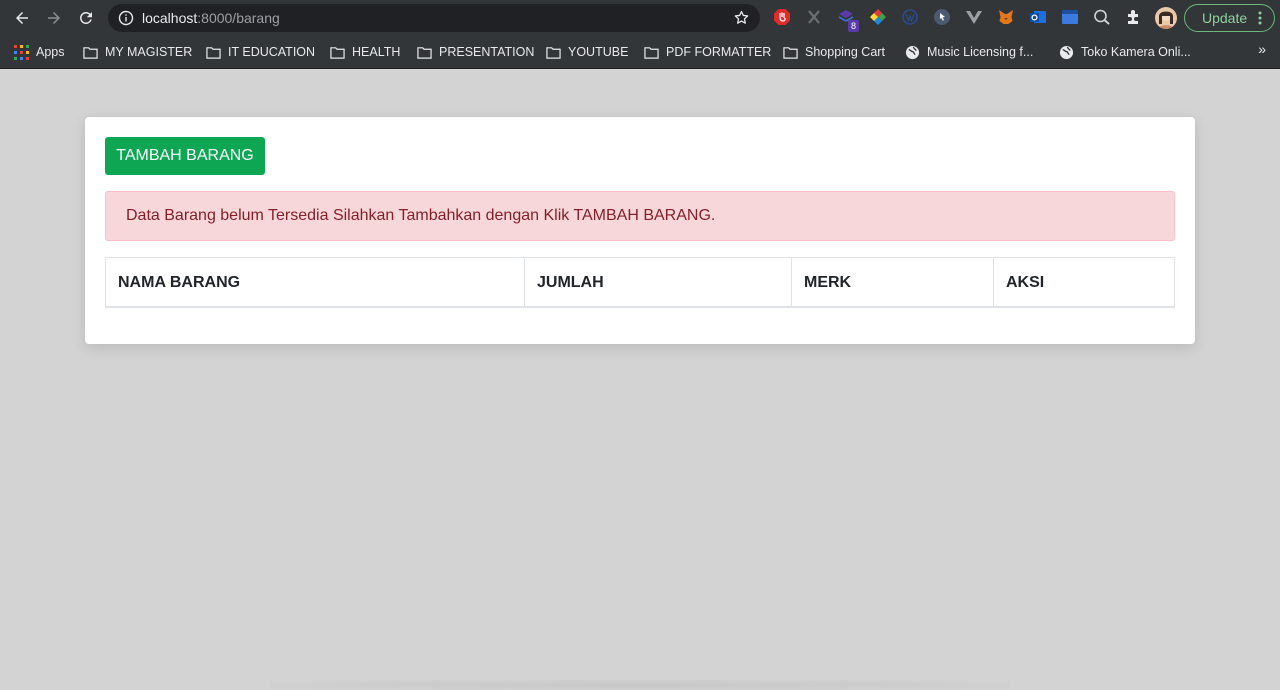  Describe the element at coordinates (1006, 17) in the screenshot. I see `metamask-extension-icon` at that location.